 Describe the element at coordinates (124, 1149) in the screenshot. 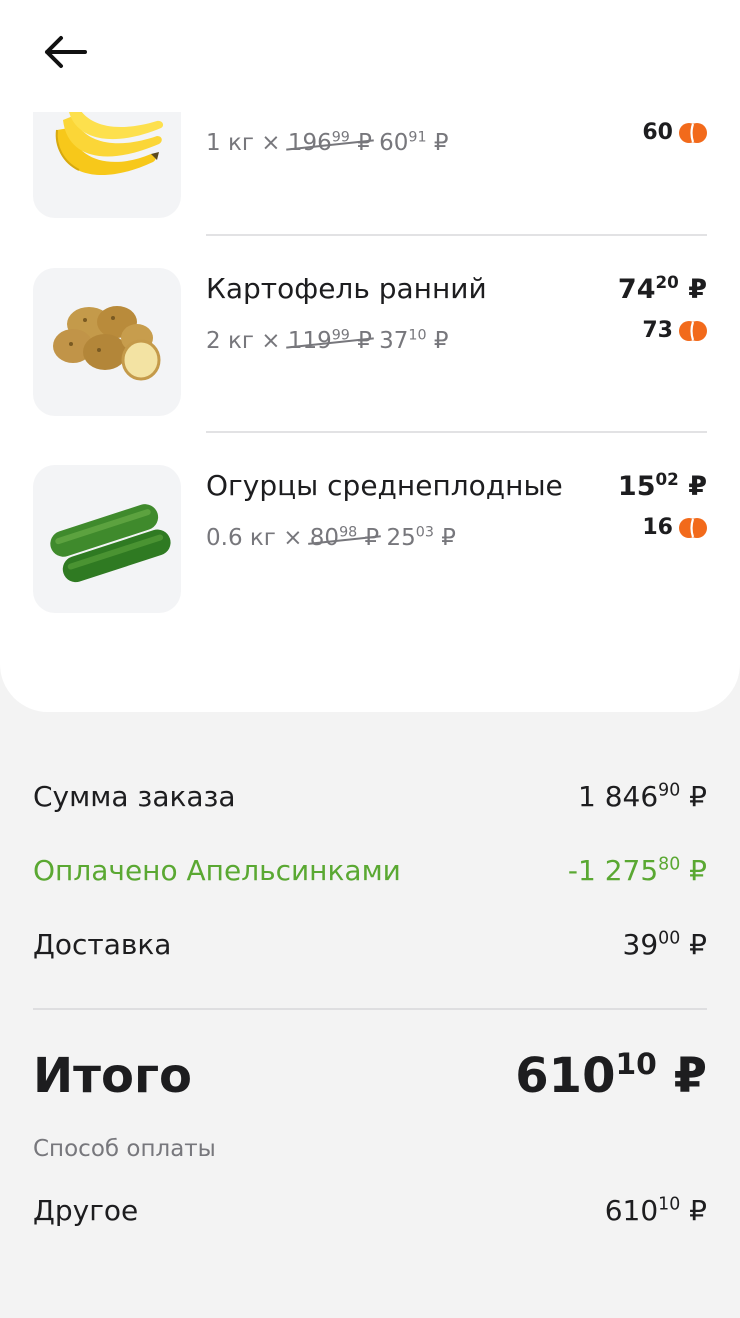

I see `payment-method-label: Способ оплаты` at that location.